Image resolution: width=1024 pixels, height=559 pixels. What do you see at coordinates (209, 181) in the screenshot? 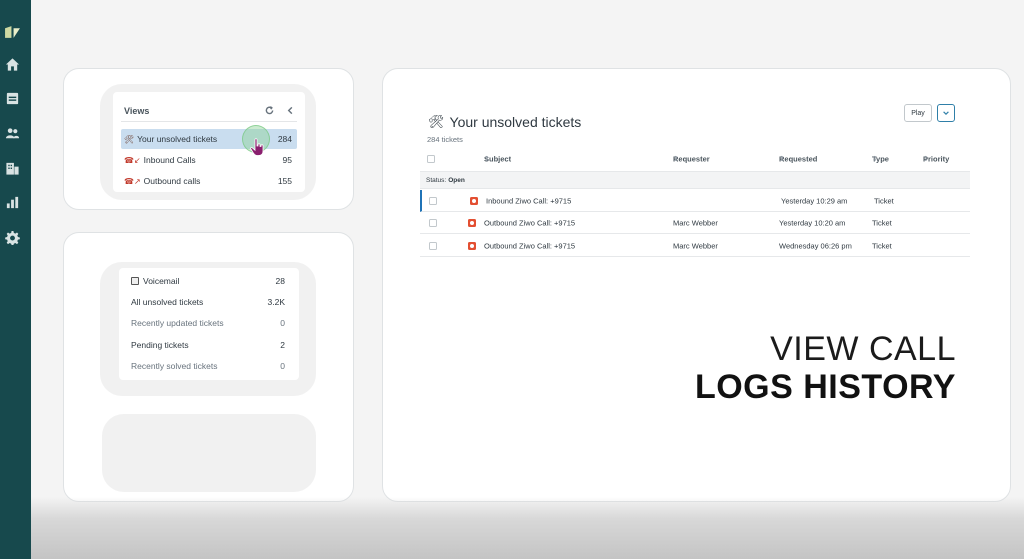
I see `view-item-outbound-calls: ☎↗ Outbound calls 155` at bounding box center [209, 181].